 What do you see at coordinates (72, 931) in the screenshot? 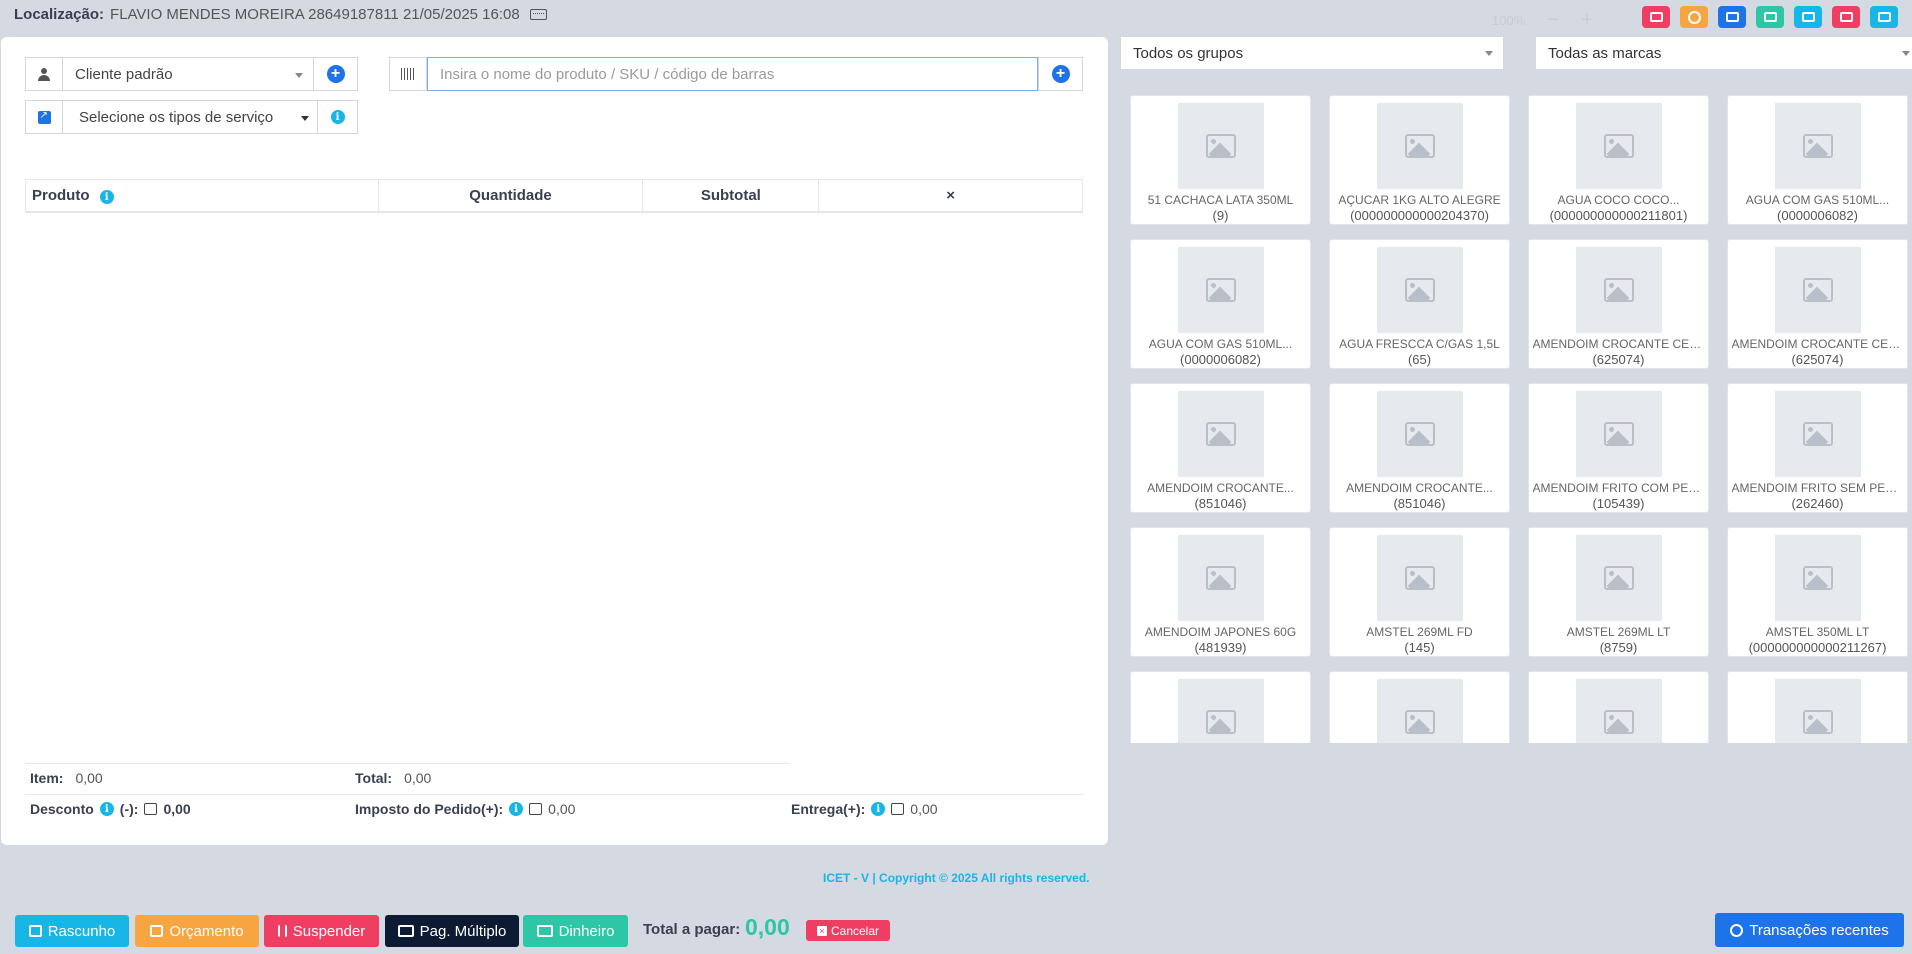
I see `draft-button: Rascunho` at bounding box center [72, 931].